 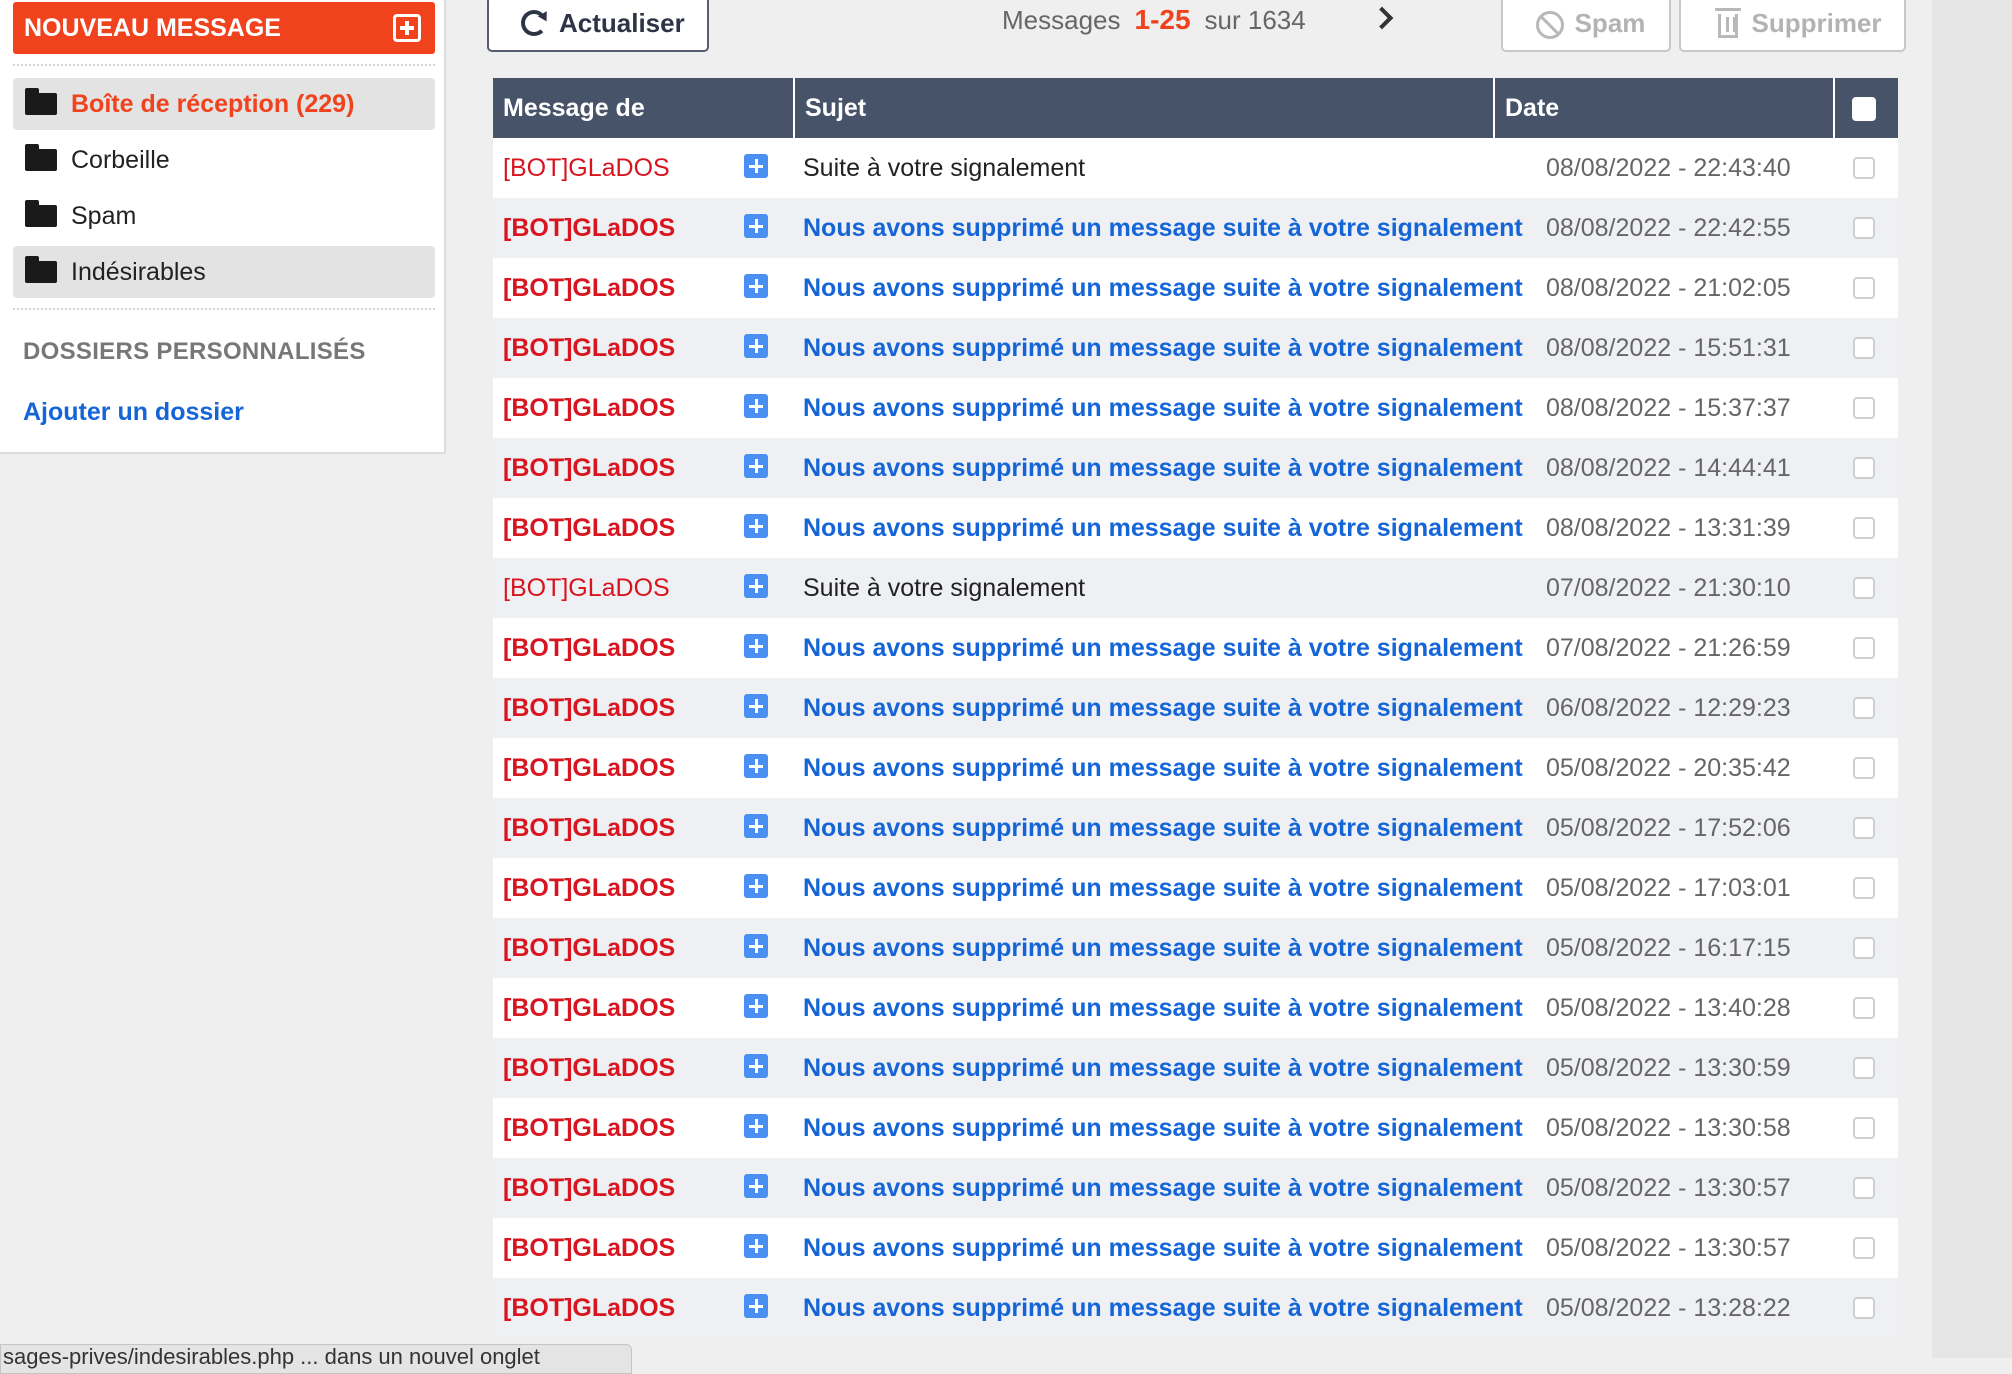 I want to click on refresh-button: Actualiser, so click(x=598, y=26).